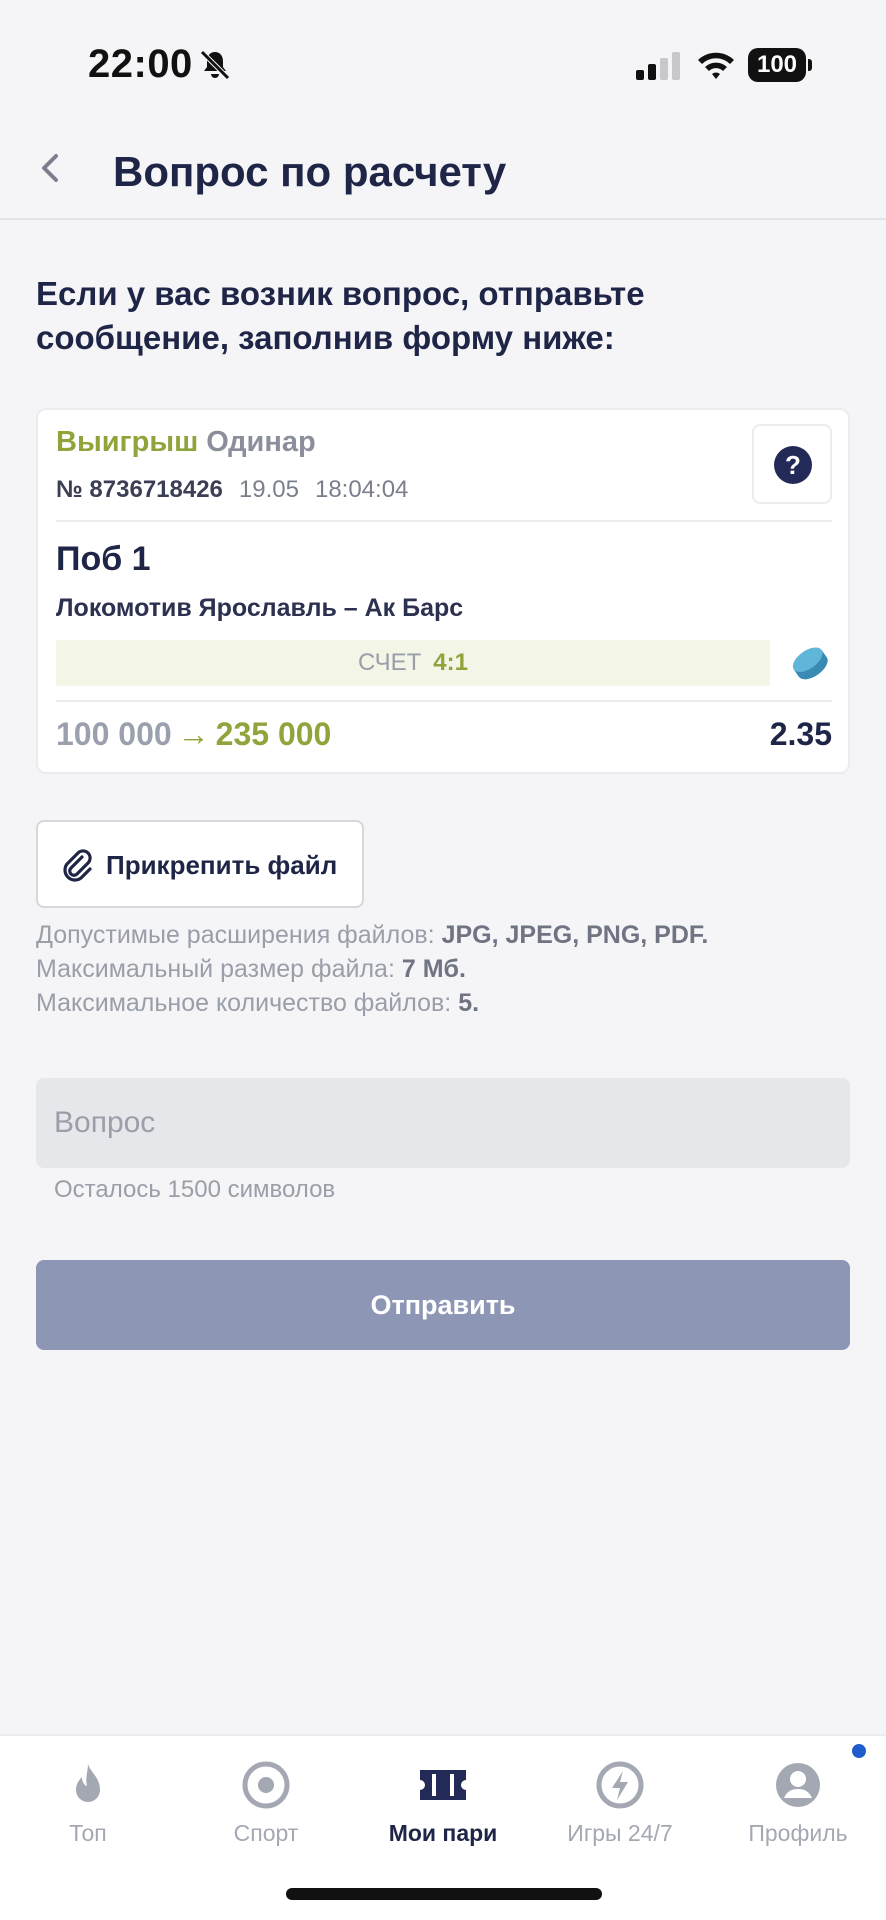  What do you see at coordinates (390, 662) in the screenshot?
I see `score-label: СЧЕТ` at bounding box center [390, 662].